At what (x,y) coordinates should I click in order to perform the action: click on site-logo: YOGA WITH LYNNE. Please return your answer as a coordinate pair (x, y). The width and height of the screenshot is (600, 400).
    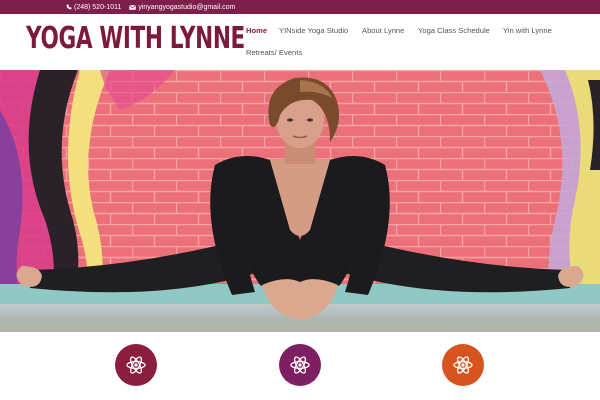
    Looking at the image, I should click on (135, 39).